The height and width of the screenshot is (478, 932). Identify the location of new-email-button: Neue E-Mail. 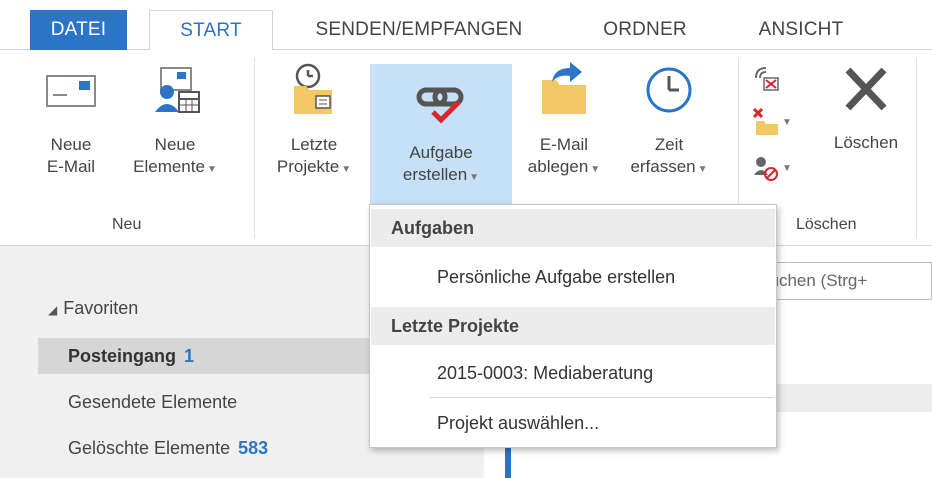
(71, 137).